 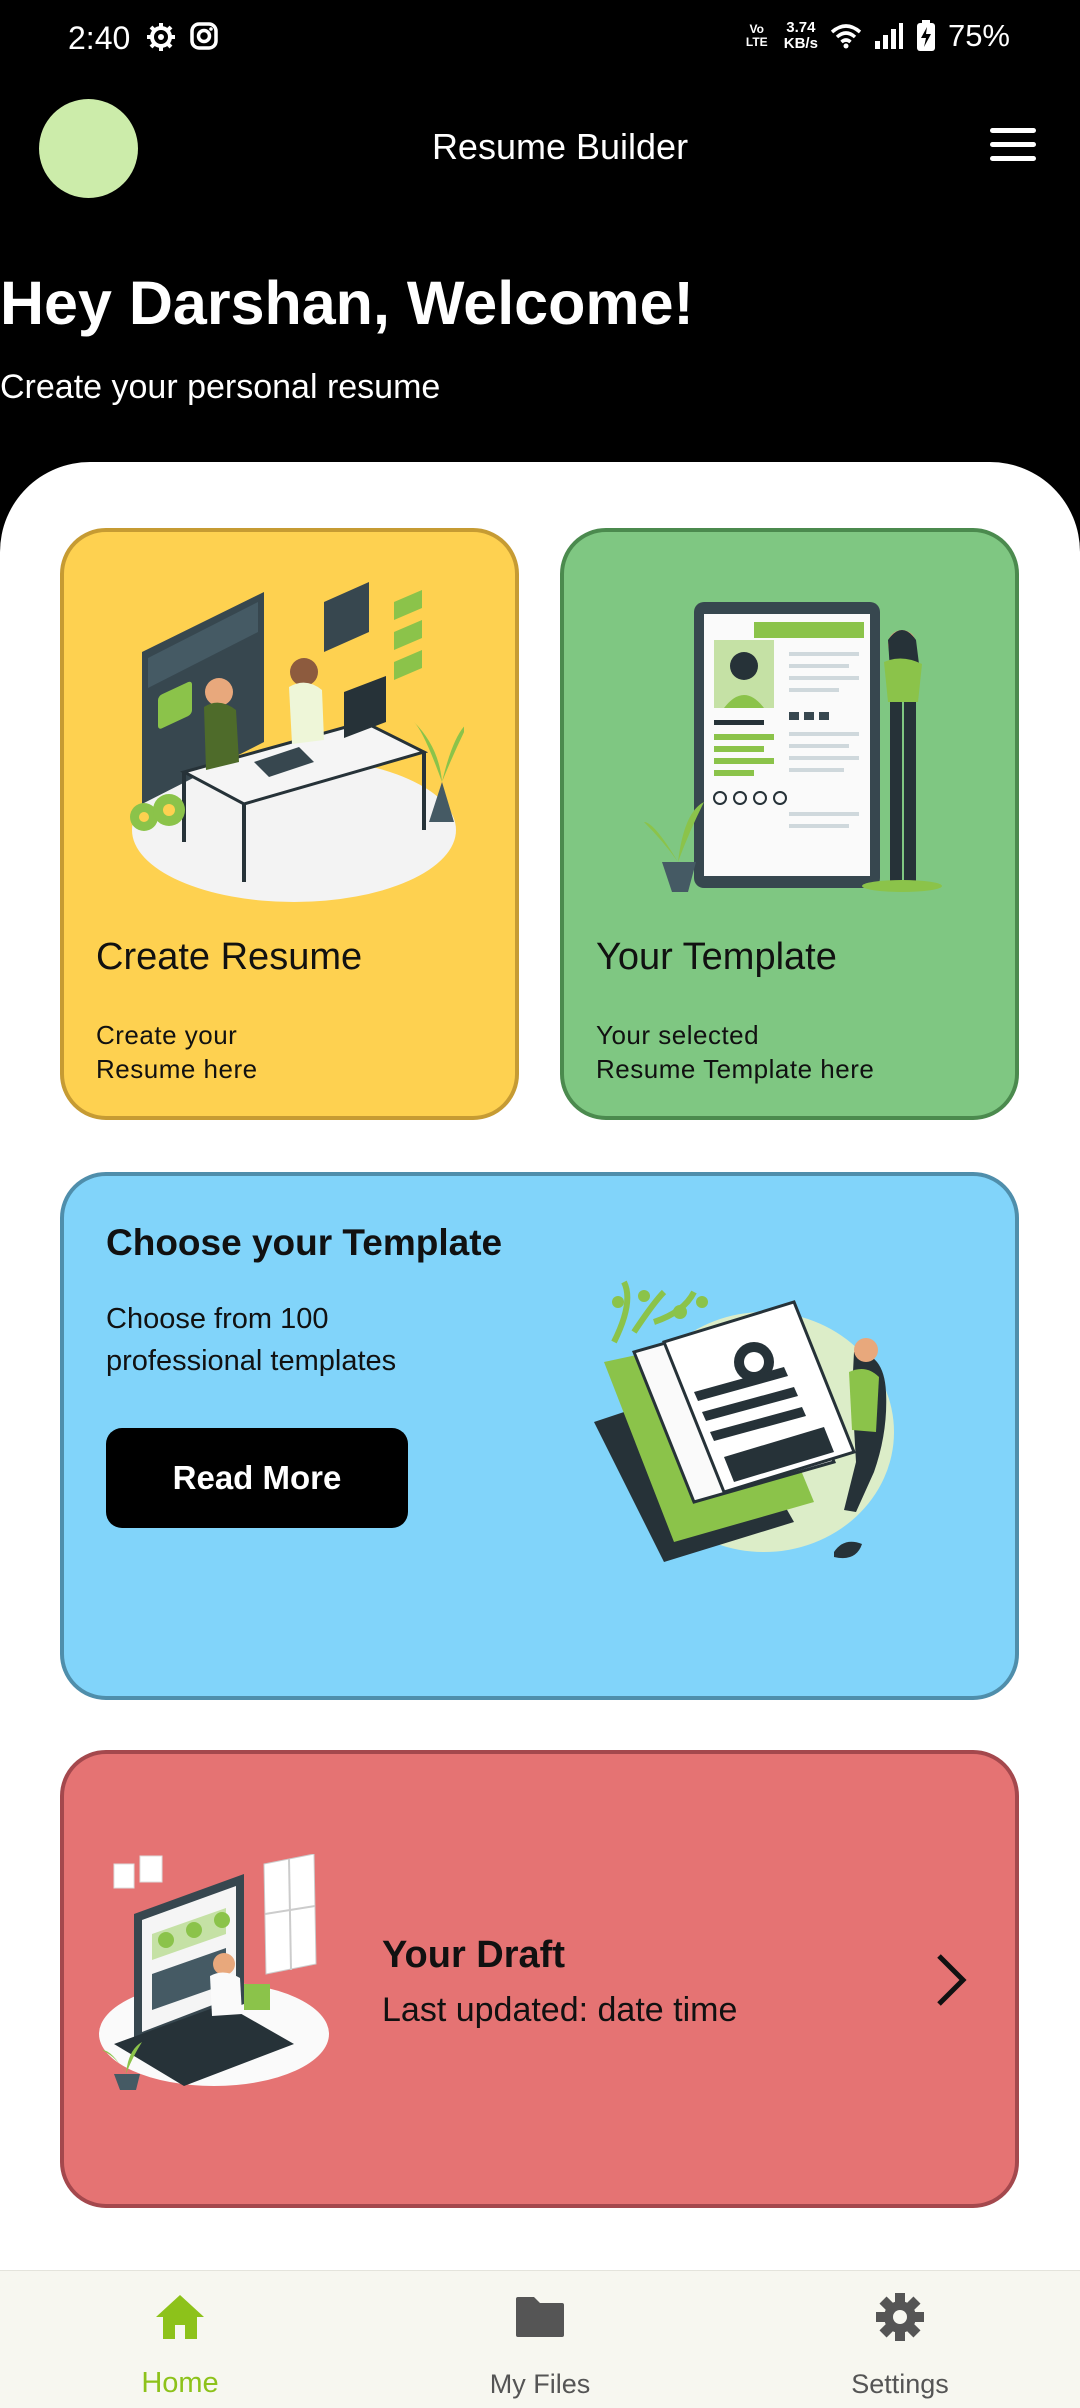 I want to click on your-template-title: Your Template, so click(x=716, y=957).